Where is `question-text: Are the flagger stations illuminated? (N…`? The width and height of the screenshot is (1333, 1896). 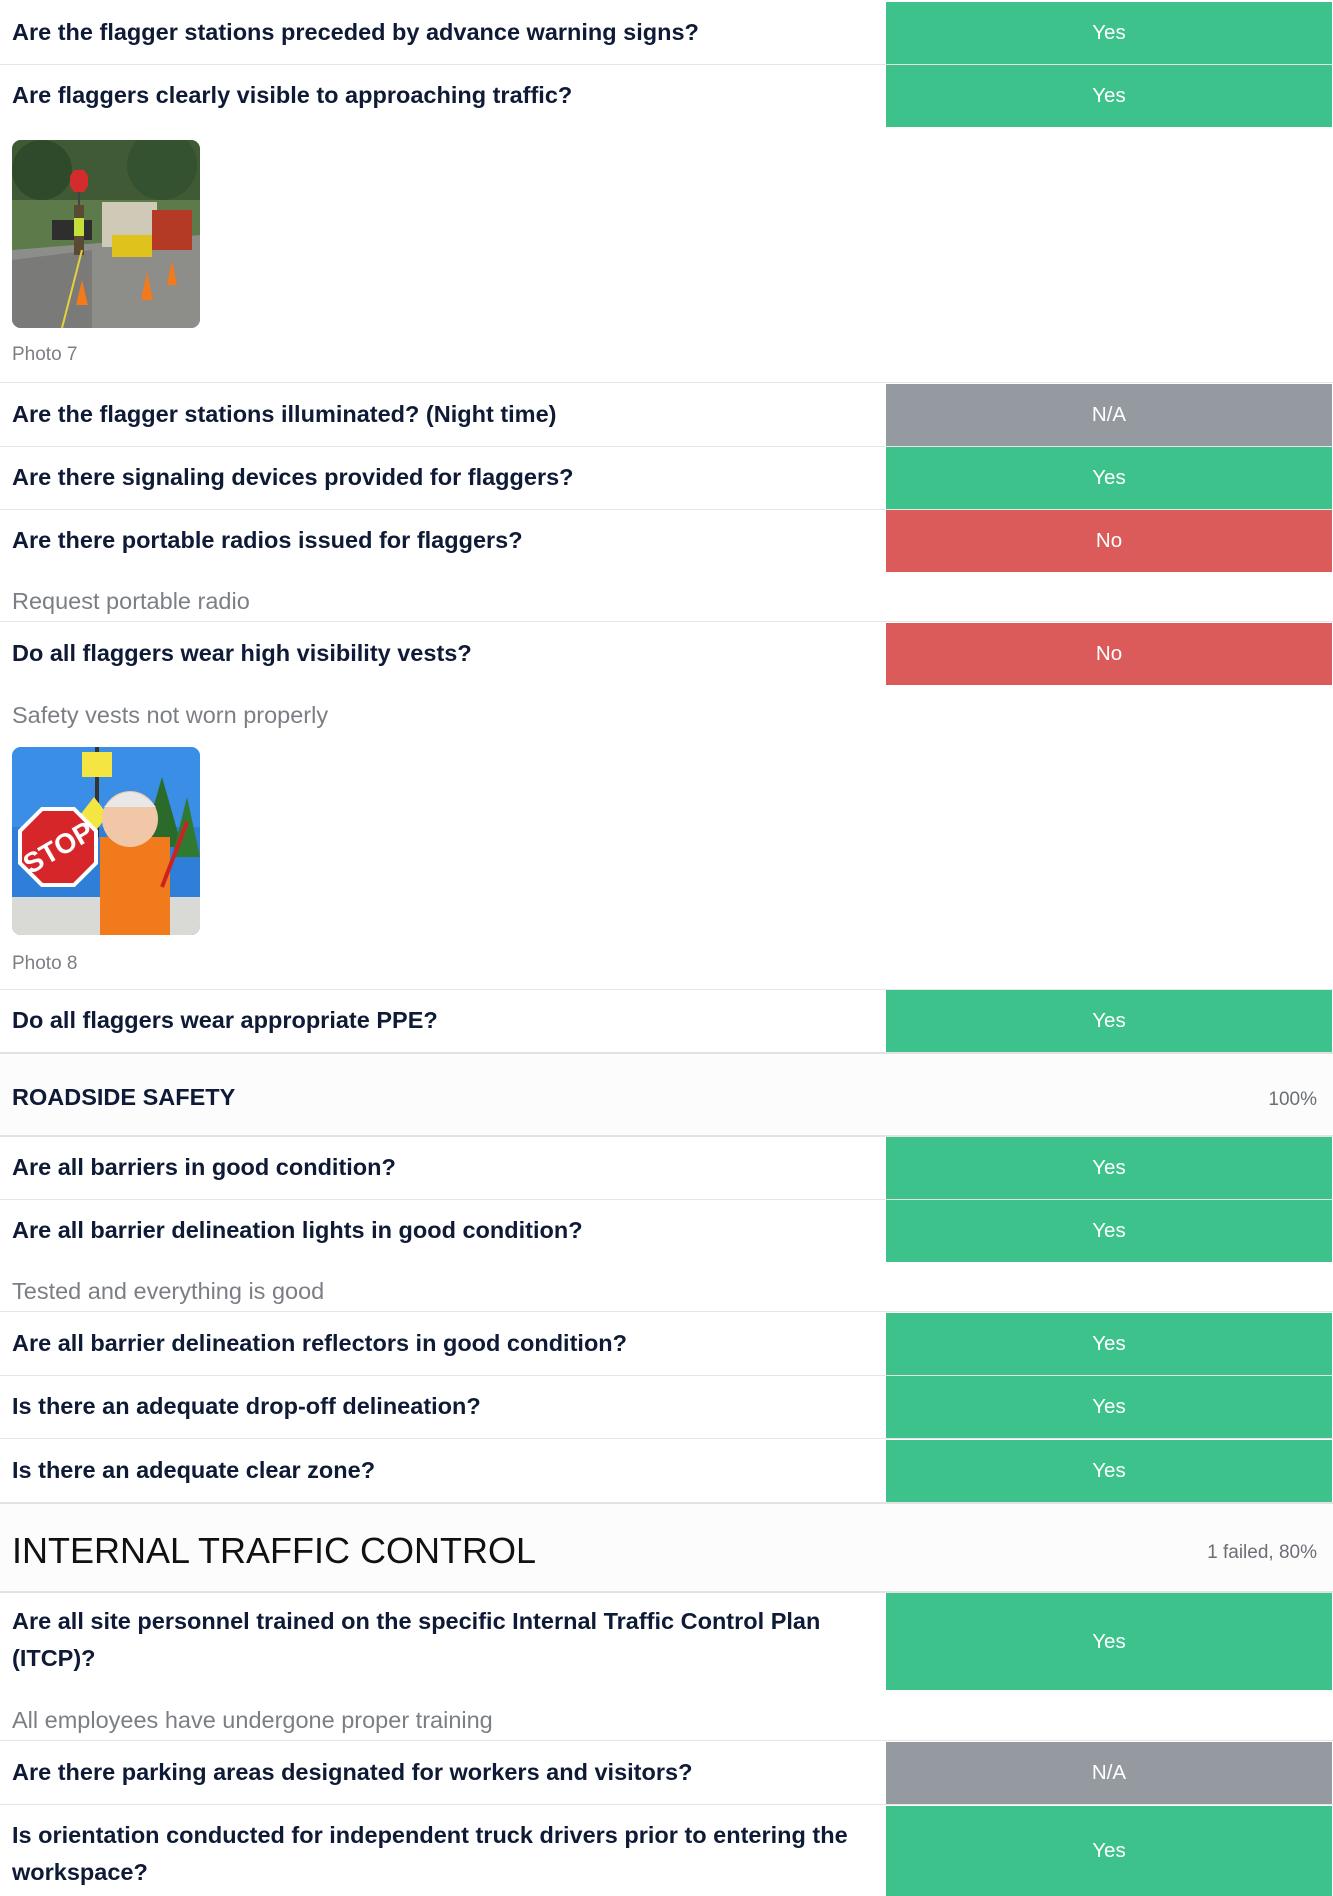 question-text: Are the flagger stations illuminated? (N… is located at coordinates (284, 414).